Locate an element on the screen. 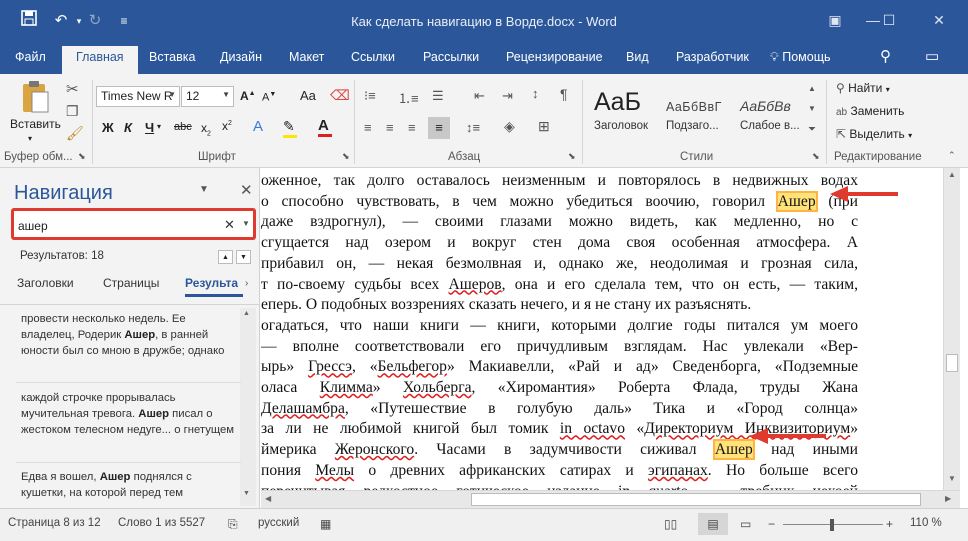 Image resolution: width=968 pixels, height=541 pixels. show-formatting-icon: ¶ is located at coordinates (564, 94).